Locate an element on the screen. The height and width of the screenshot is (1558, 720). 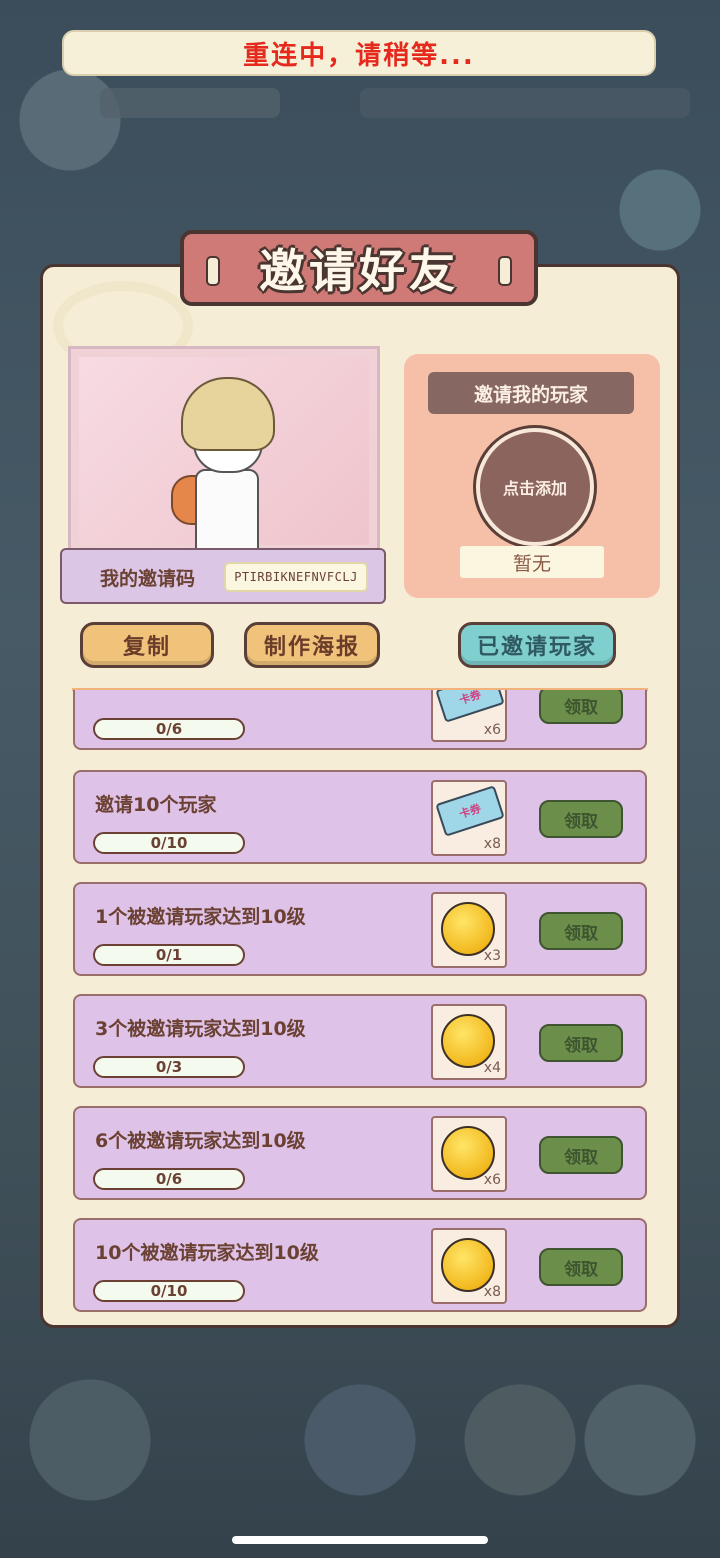
inviter-card: 邀请我的玩家 点击添加 暂无 is located at coordinates (532, 476).